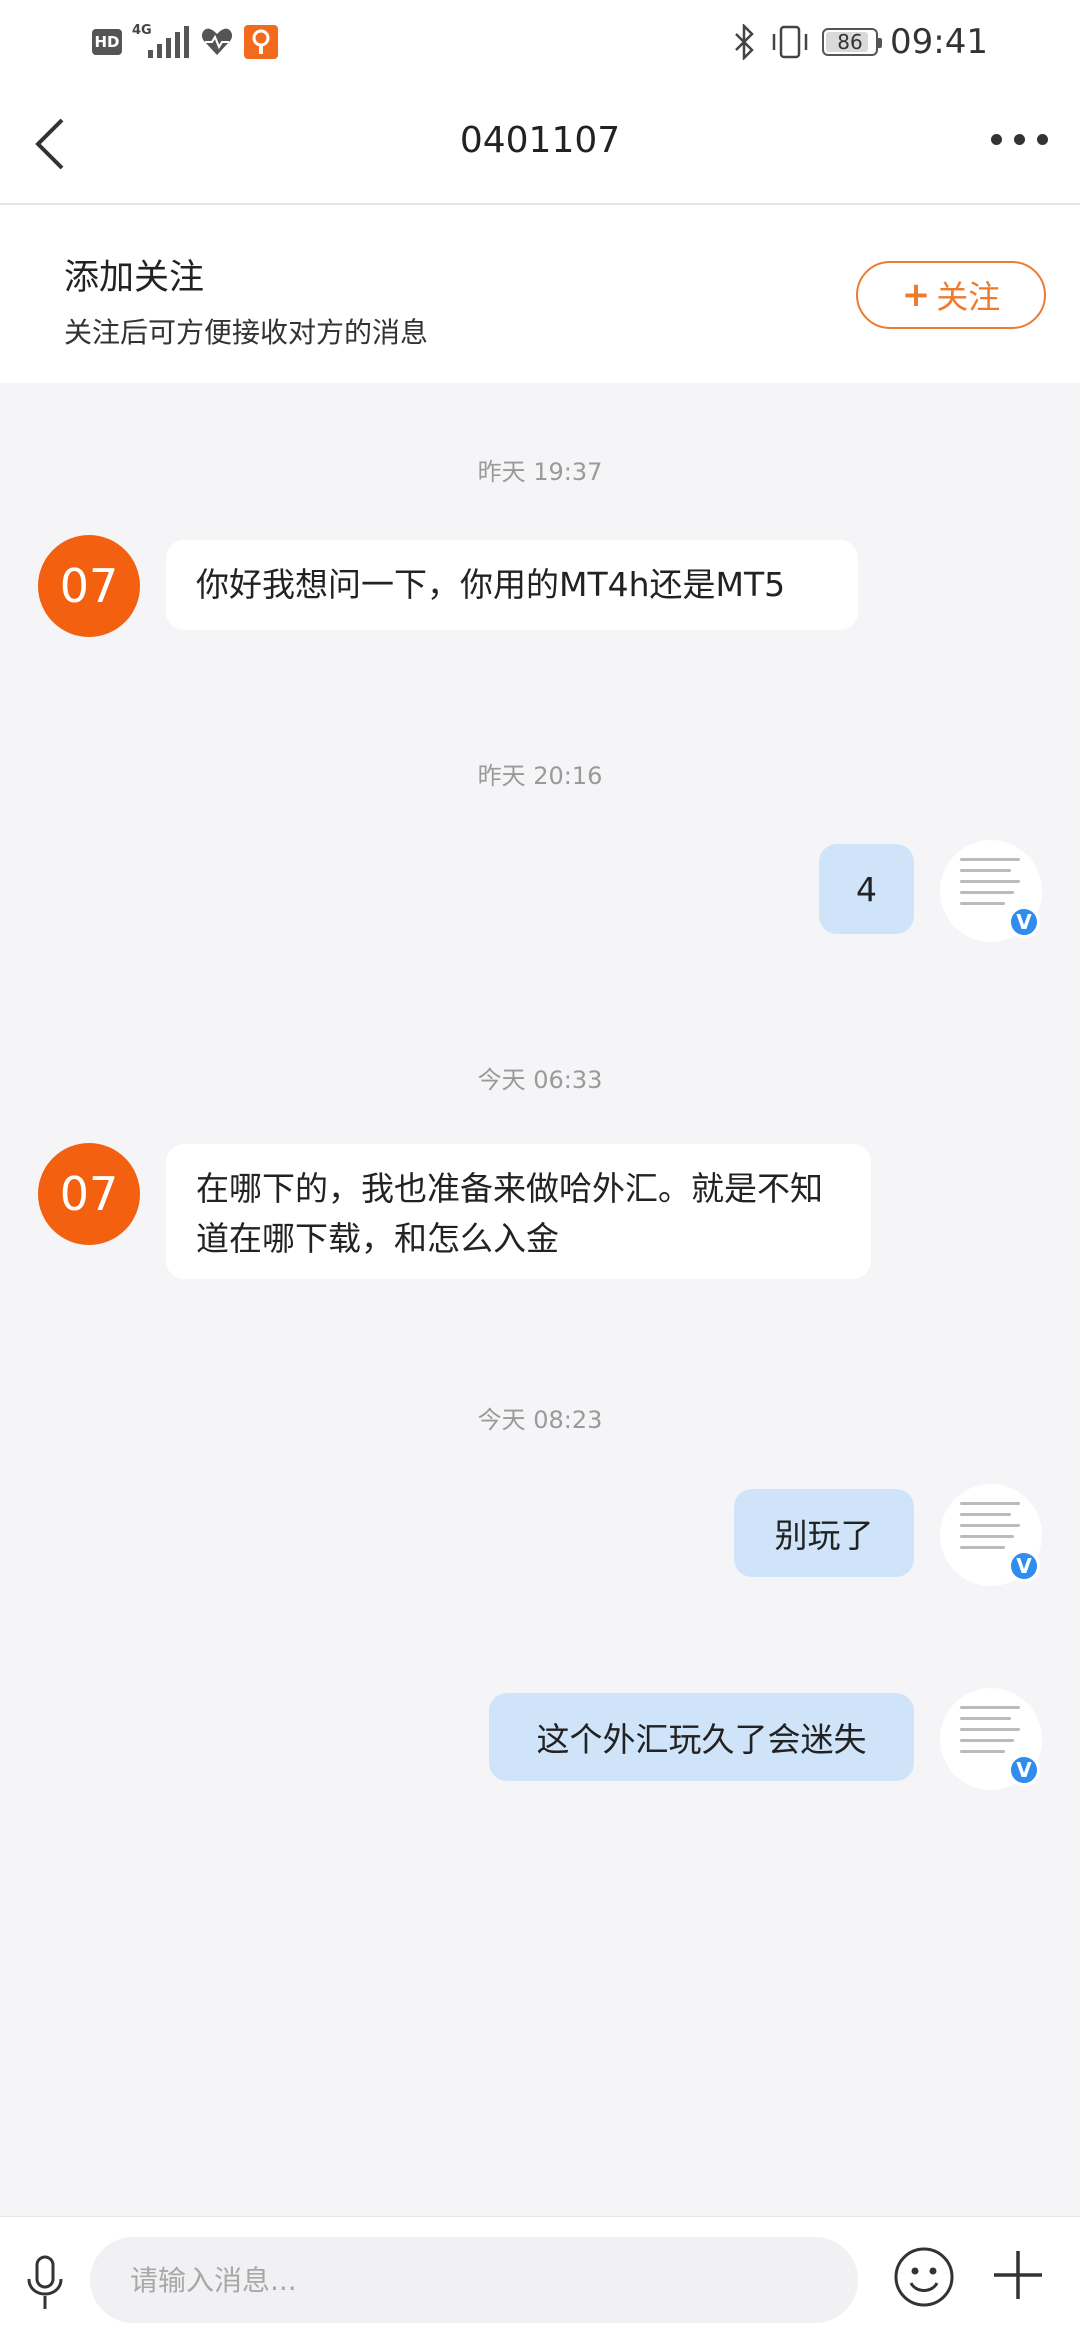 The image size is (1080, 2340). I want to click on message-timestamp: 昨天 20:16, so click(540, 776).